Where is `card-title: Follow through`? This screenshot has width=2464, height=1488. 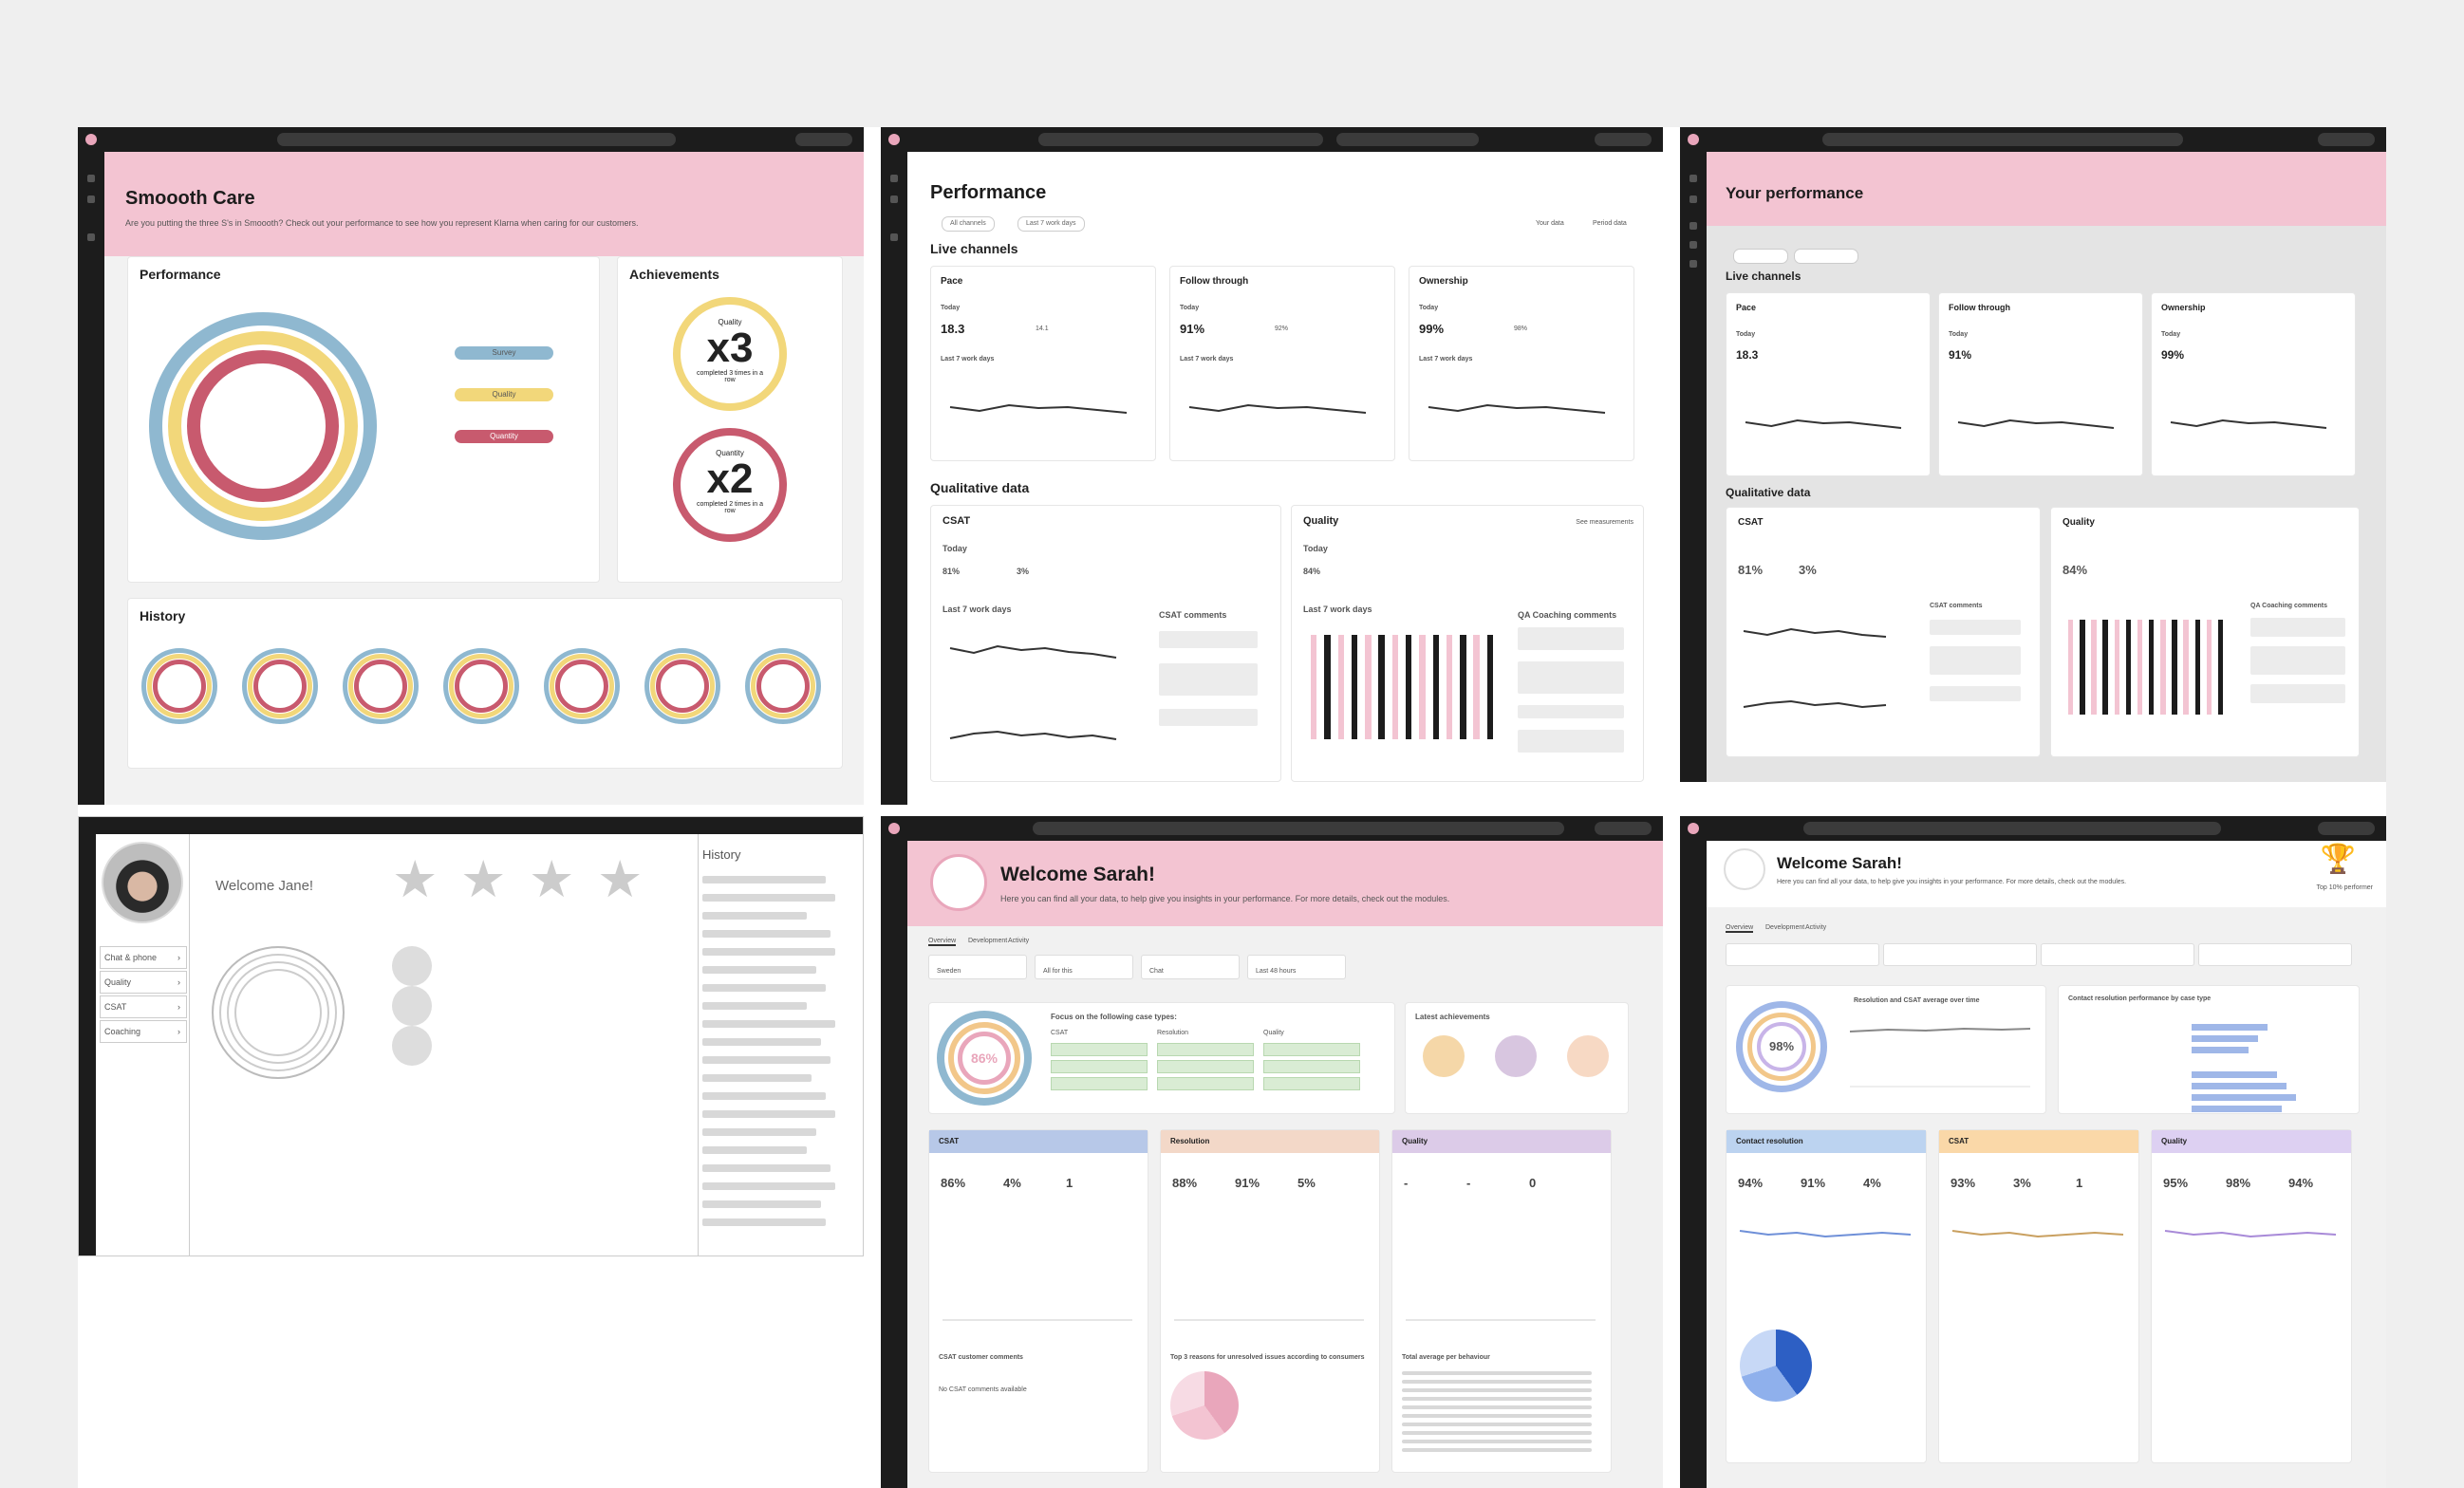
card-title: Follow through is located at coordinates (1980, 307).